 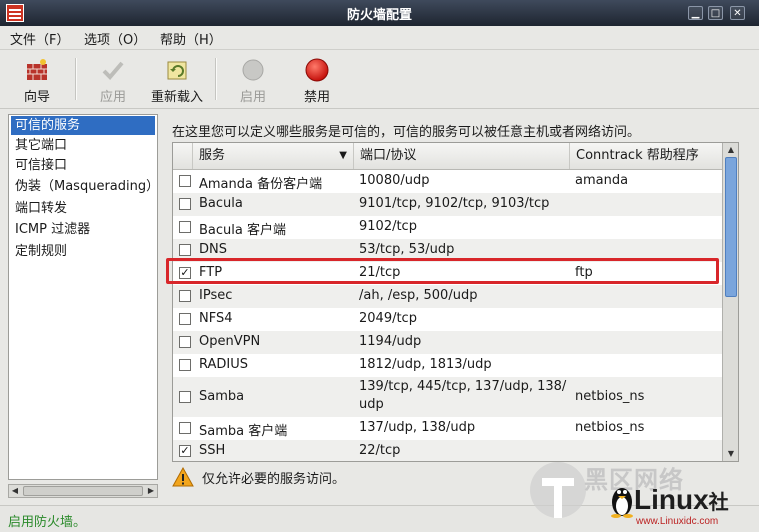 What do you see at coordinates (715, 13) in the screenshot?
I see `maximize-button: □` at bounding box center [715, 13].